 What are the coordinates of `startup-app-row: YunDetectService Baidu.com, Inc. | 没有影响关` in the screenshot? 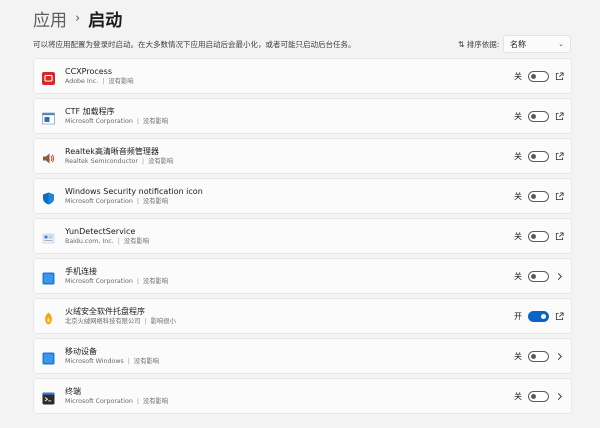 It's located at (302, 236).